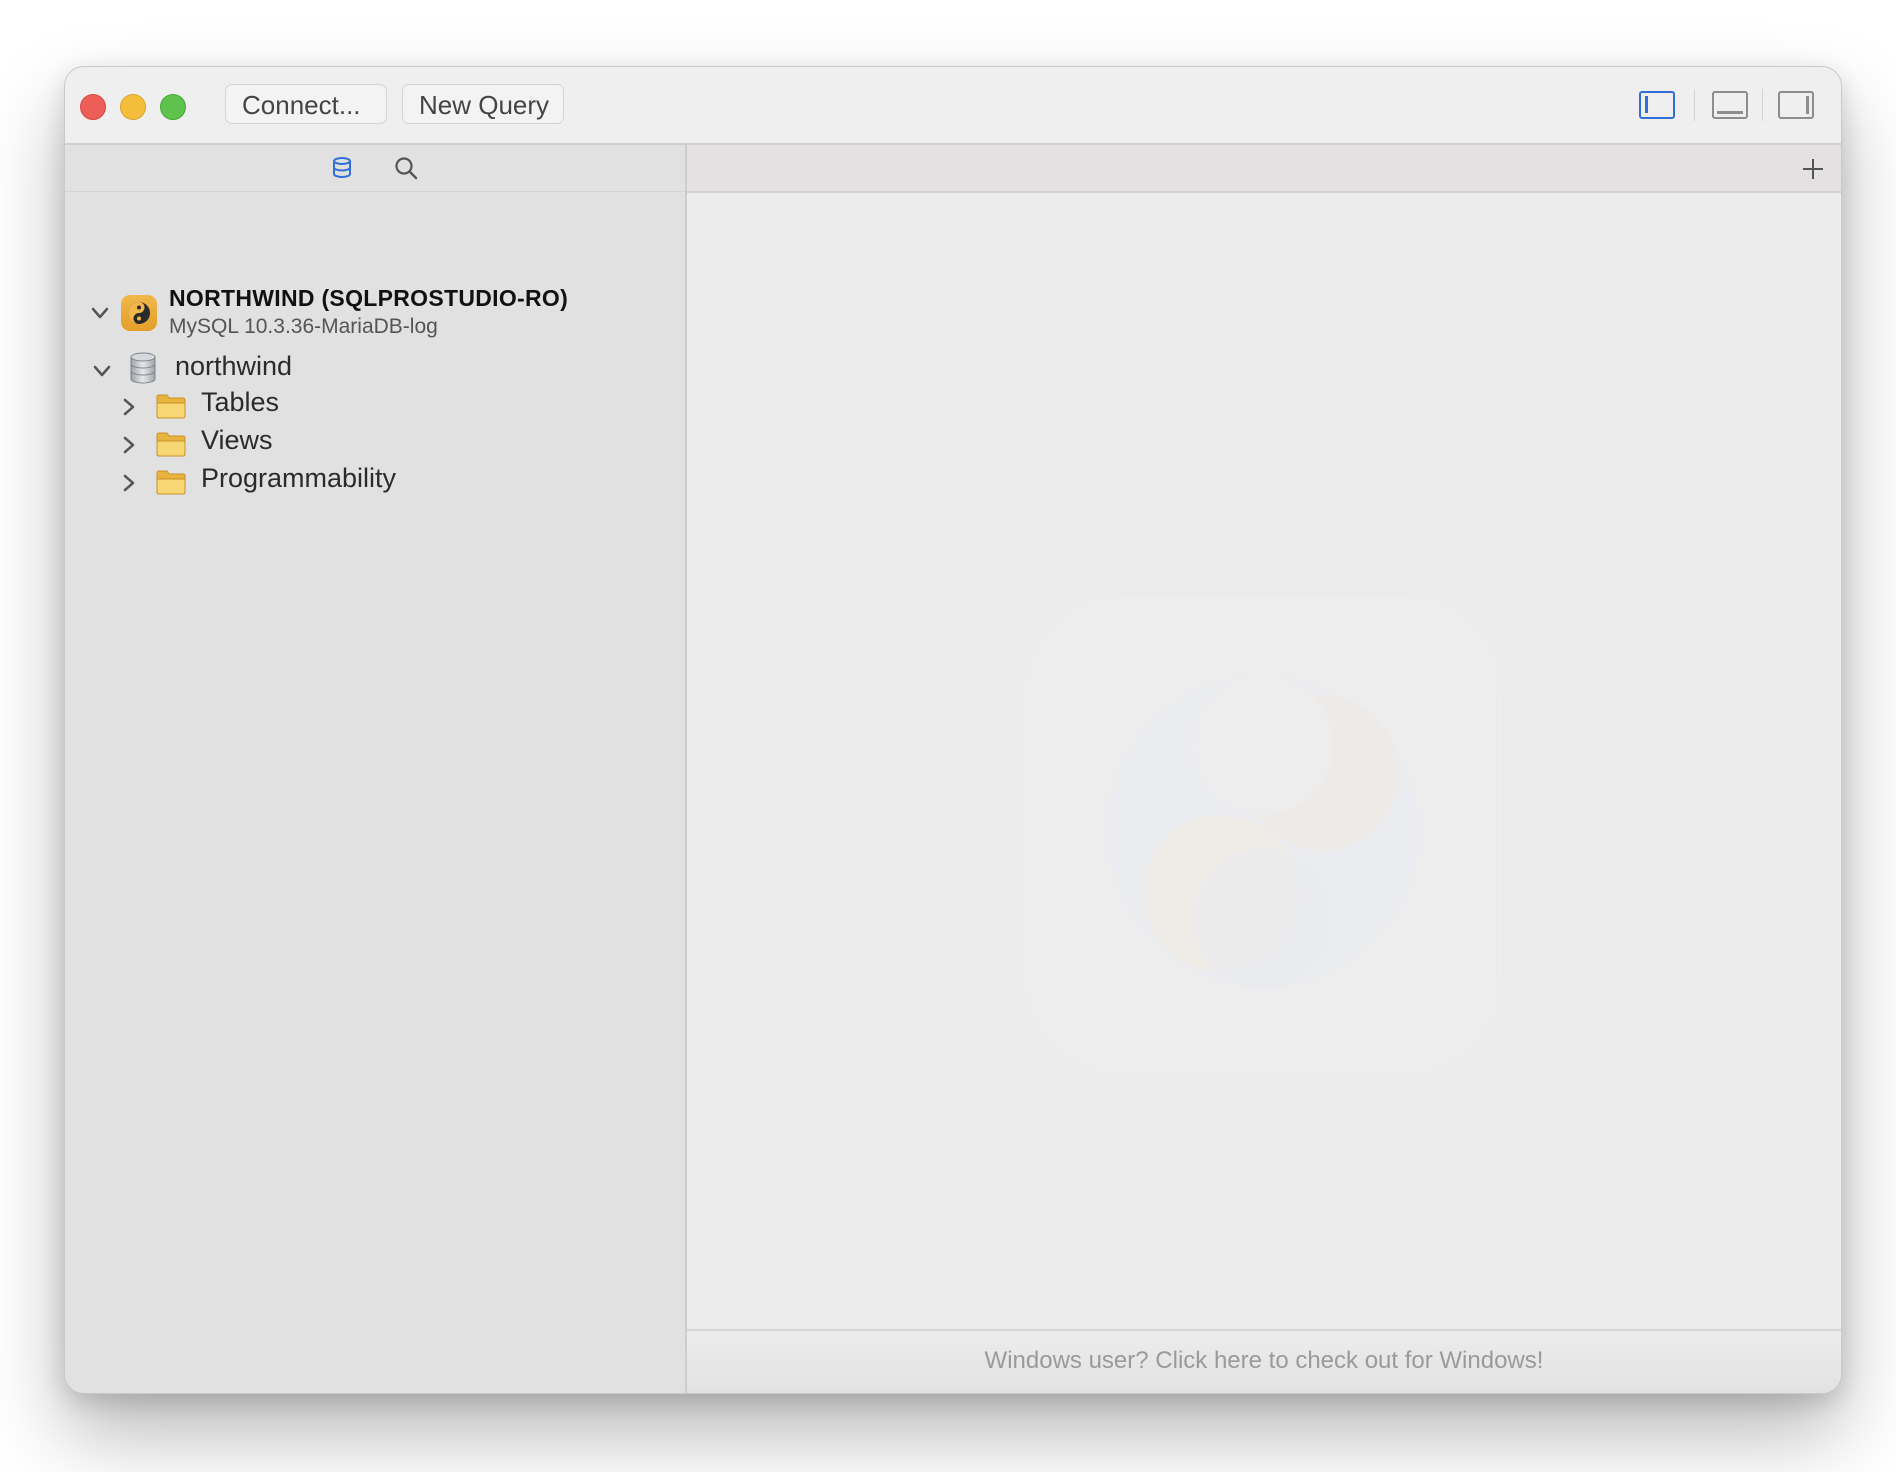 Image resolution: width=1896 pixels, height=1472 pixels. I want to click on plus-icon, so click(1813, 169).